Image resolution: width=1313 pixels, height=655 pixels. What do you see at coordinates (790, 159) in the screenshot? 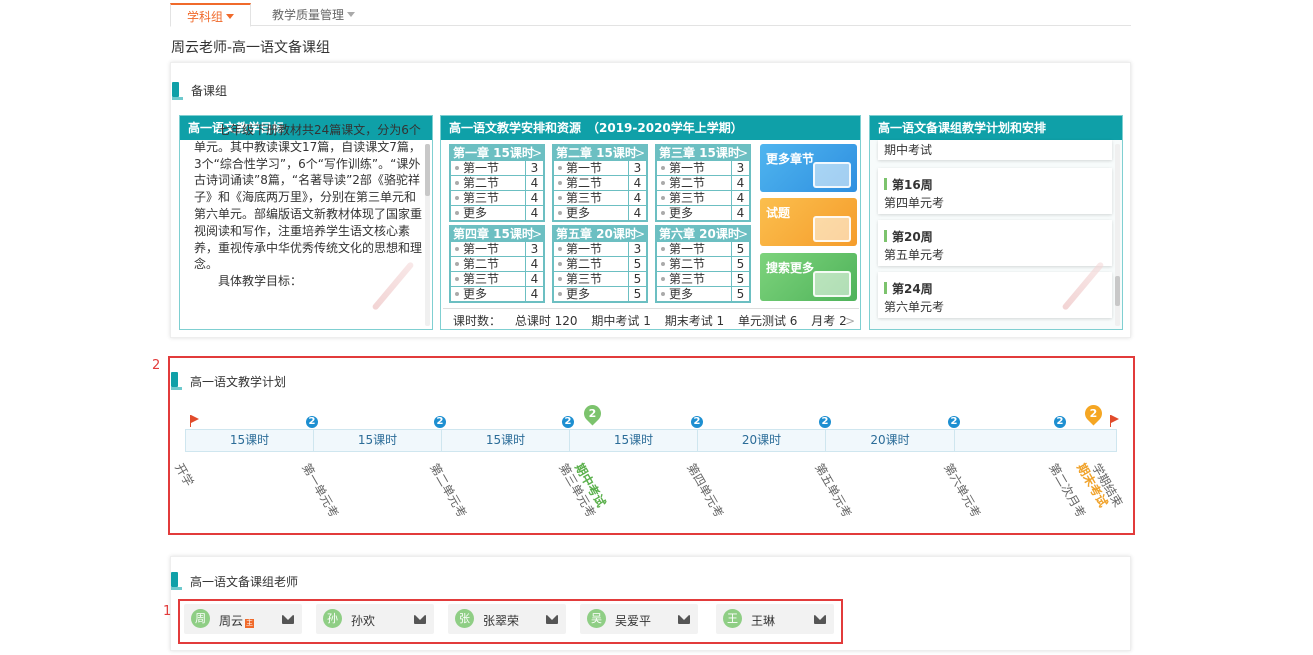
I see `tile-label: 更多章节` at bounding box center [790, 159].